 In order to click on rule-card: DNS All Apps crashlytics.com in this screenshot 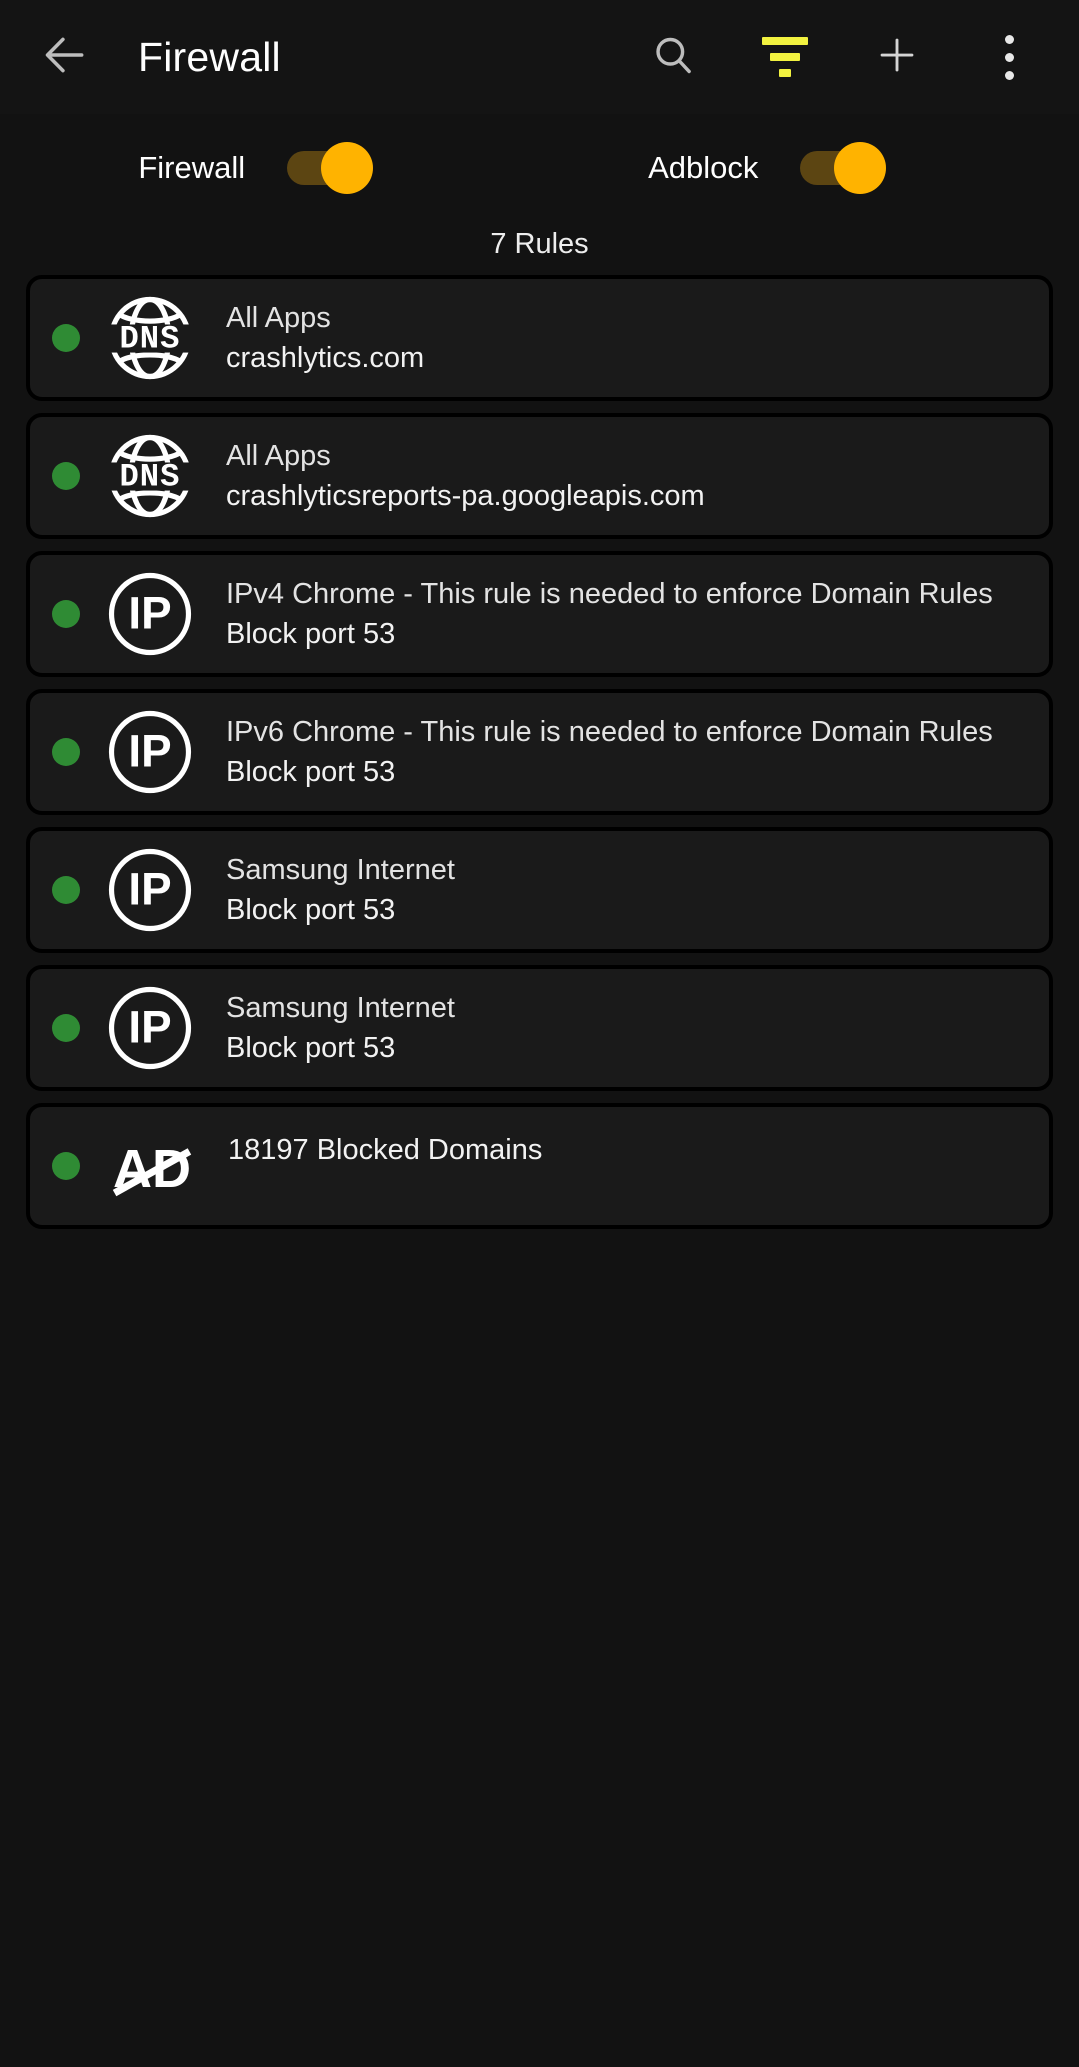, I will do `click(539, 338)`.